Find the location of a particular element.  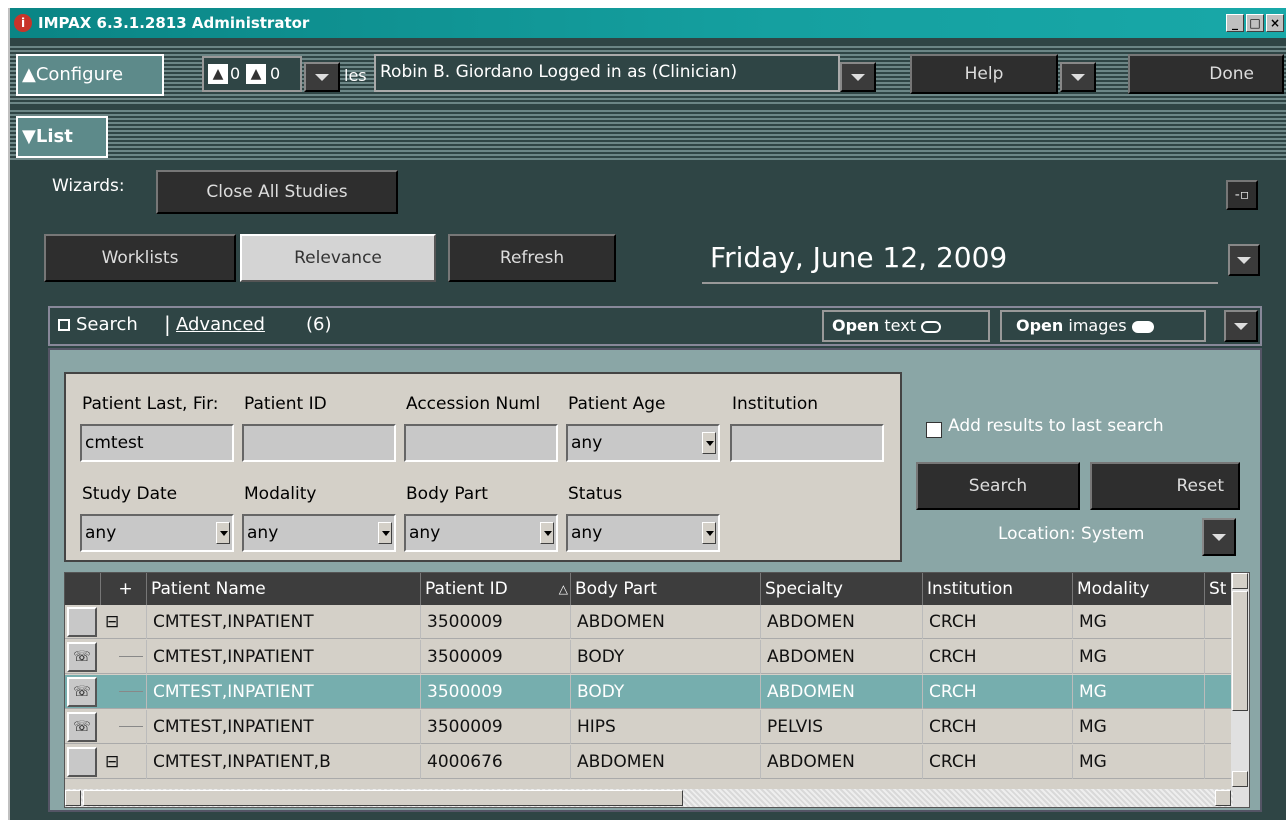

open-text-button: Open text is located at coordinates (906, 326).